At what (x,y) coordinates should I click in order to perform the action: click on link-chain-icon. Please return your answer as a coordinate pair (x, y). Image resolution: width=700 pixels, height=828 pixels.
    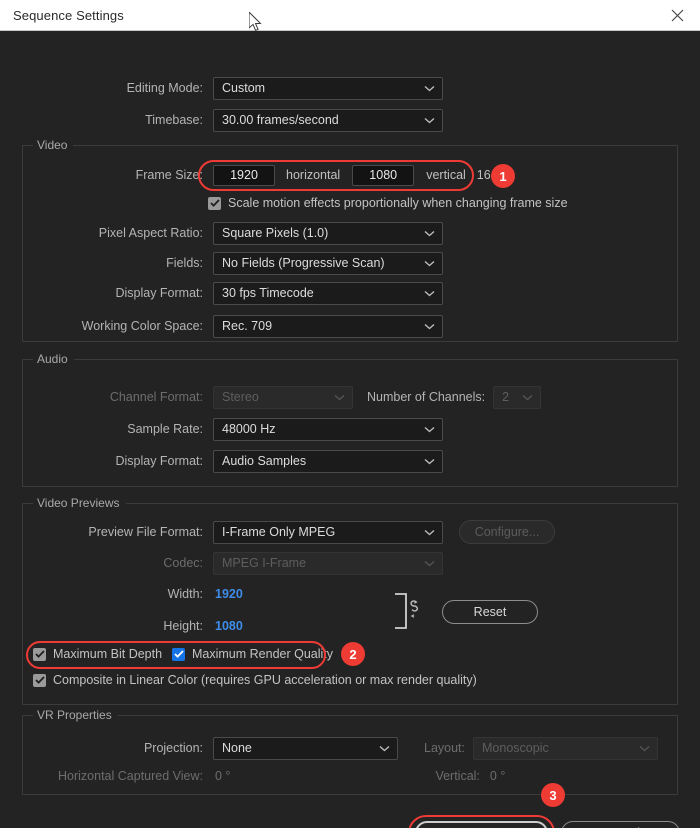
    Looking at the image, I should click on (414, 609).